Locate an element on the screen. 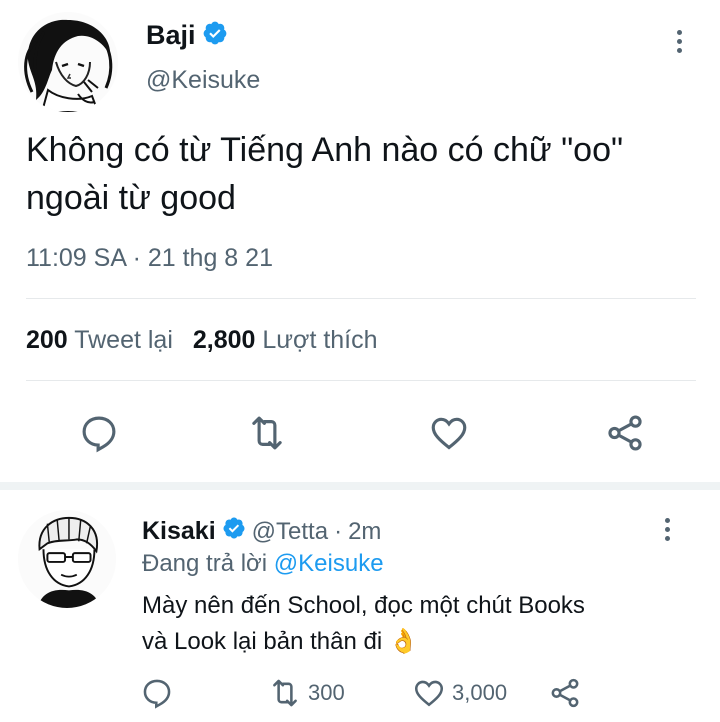 The image size is (720, 722). avatar-illustration is located at coordinates (68, 62).